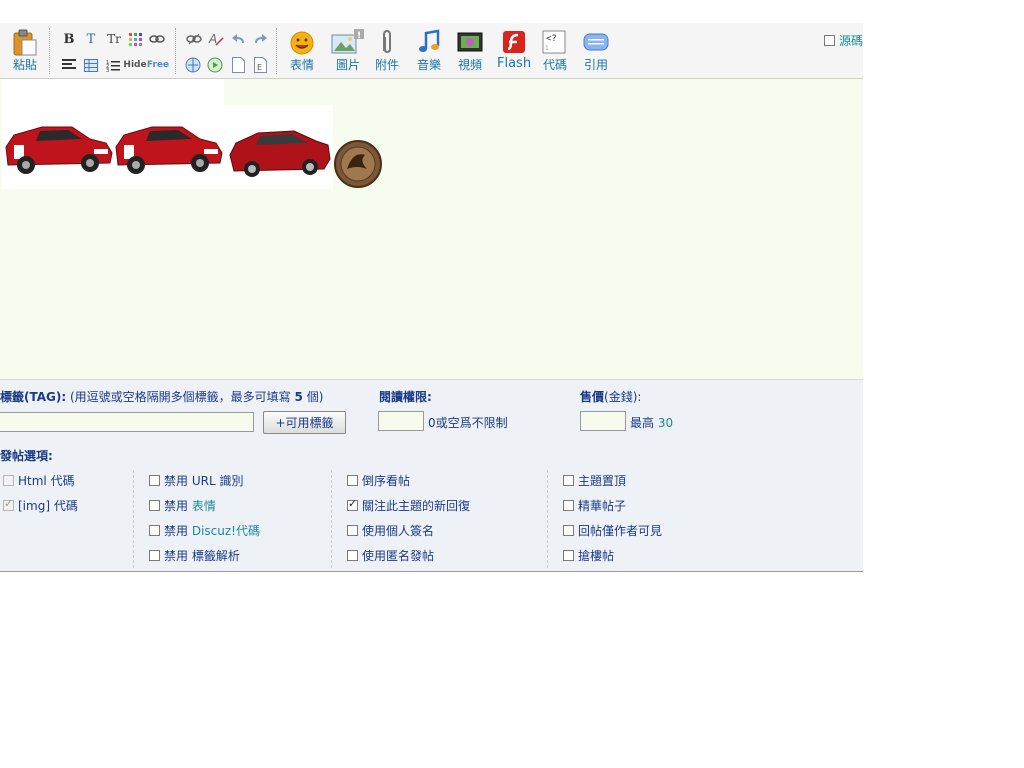  Describe the element at coordinates (352, 504) in the screenshot. I see `follow-replies-checkbox` at that location.